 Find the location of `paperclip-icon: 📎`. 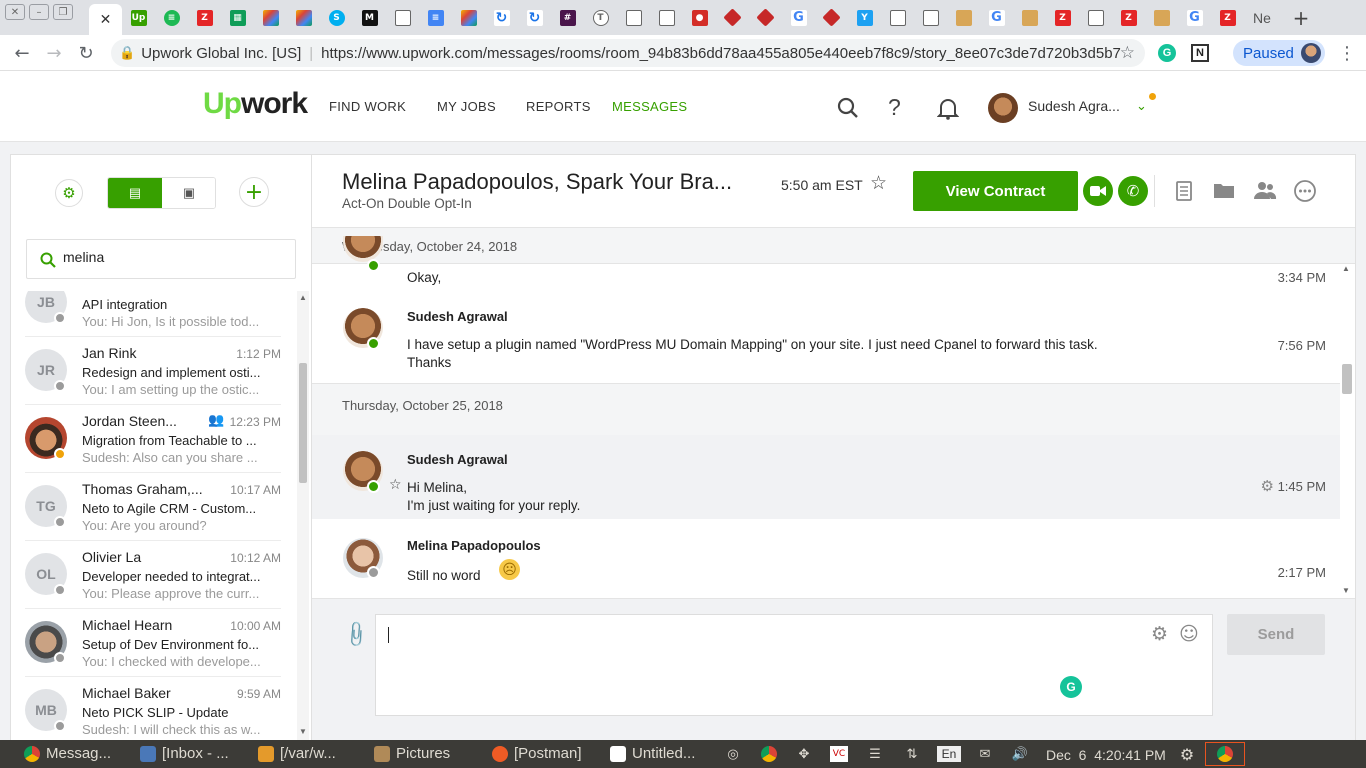

paperclip-icon: 📎 is located at coordinates (356, 634).